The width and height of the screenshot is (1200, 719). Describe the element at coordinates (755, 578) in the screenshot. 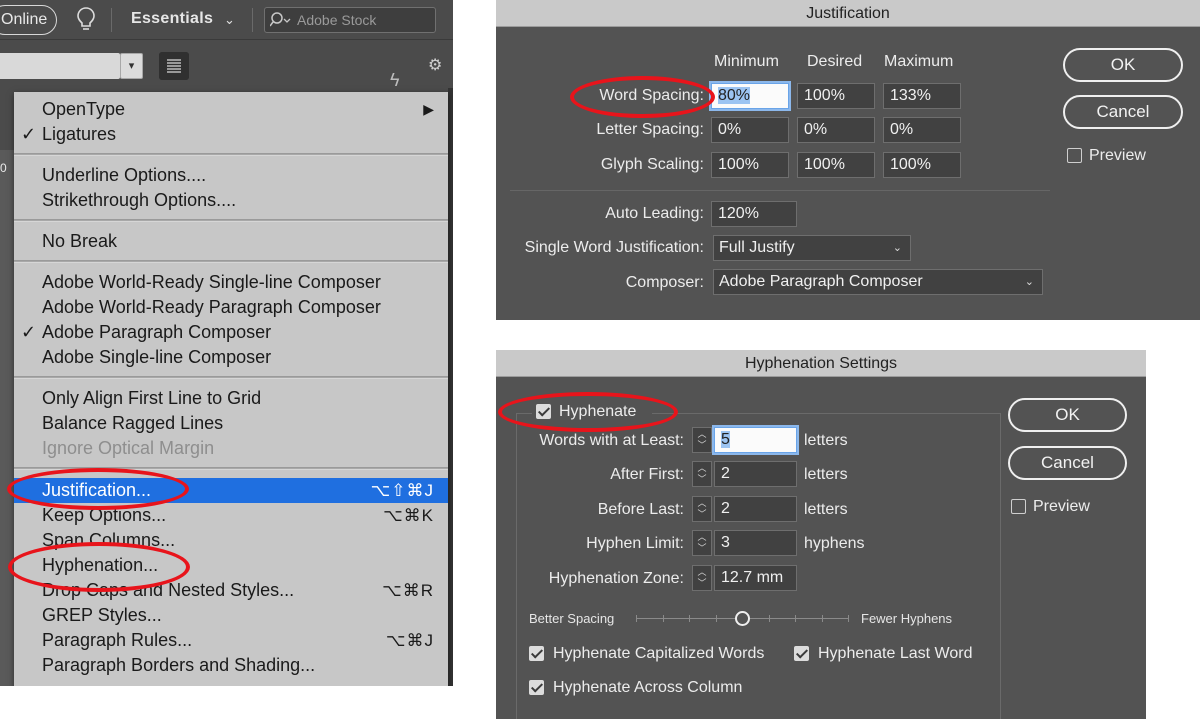

I see `hyphenation-zone-input: 12.7 mm` at that location.